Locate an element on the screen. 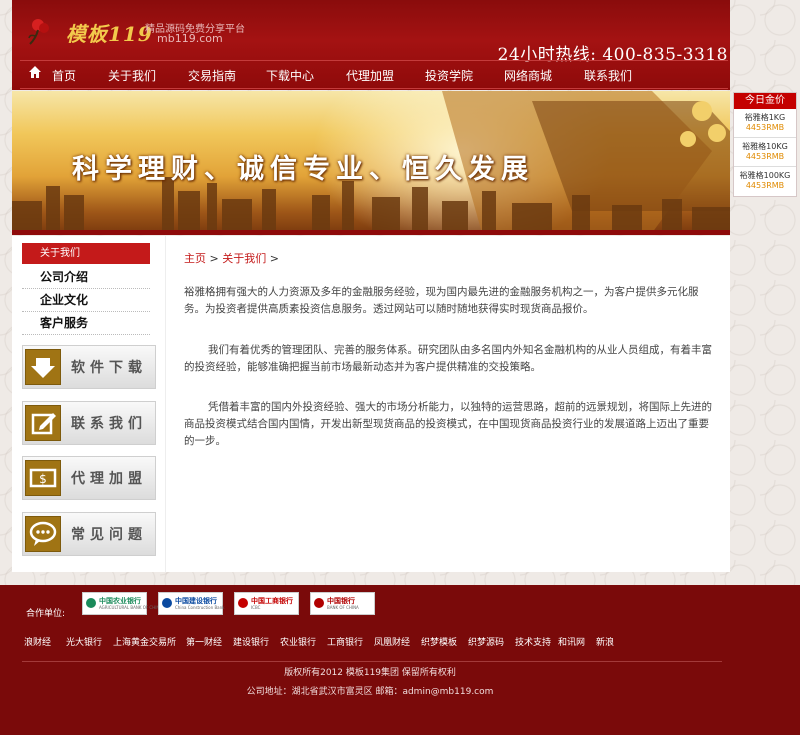  gold-price-row: 裕雅格1KG 4453RMB is located at coordinates (765, 123).